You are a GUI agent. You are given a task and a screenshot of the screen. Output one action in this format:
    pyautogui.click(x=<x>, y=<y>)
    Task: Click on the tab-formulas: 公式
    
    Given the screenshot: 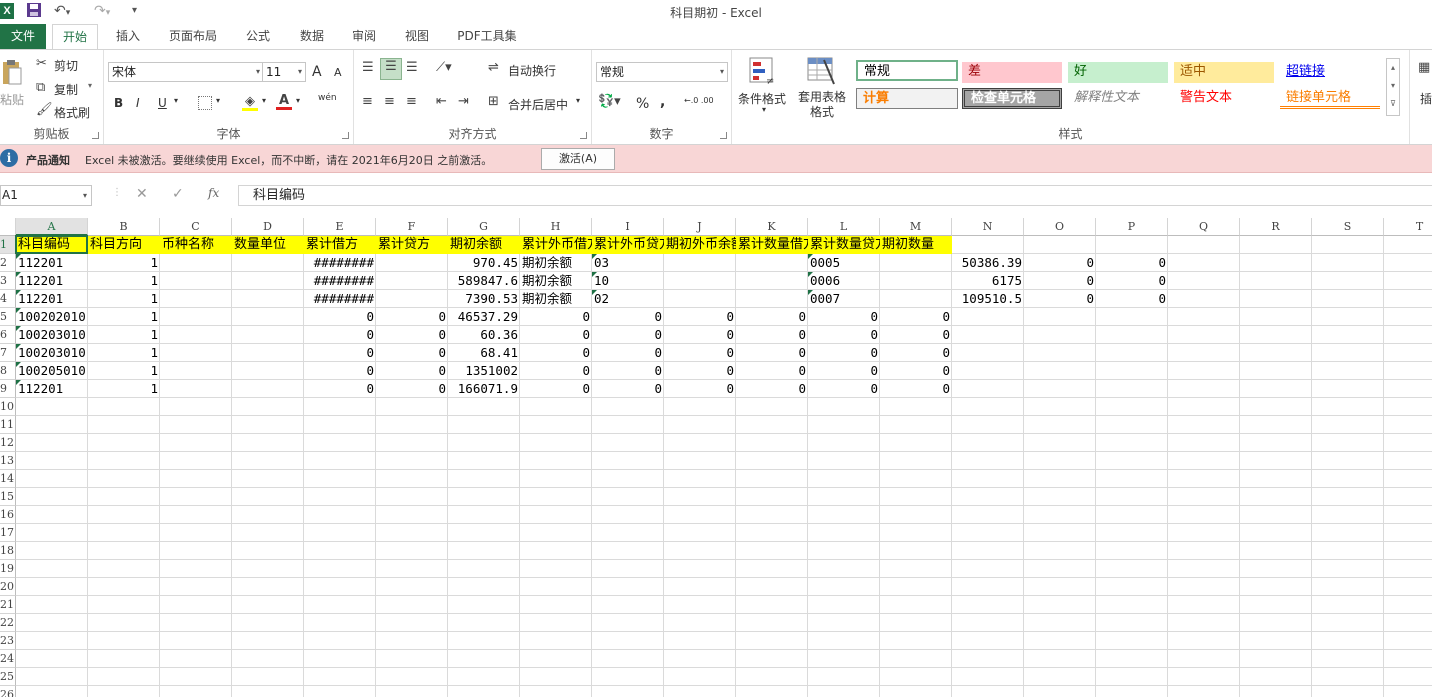 What is the action you would take?
    pyautogui.click(x=258, y=36)
    